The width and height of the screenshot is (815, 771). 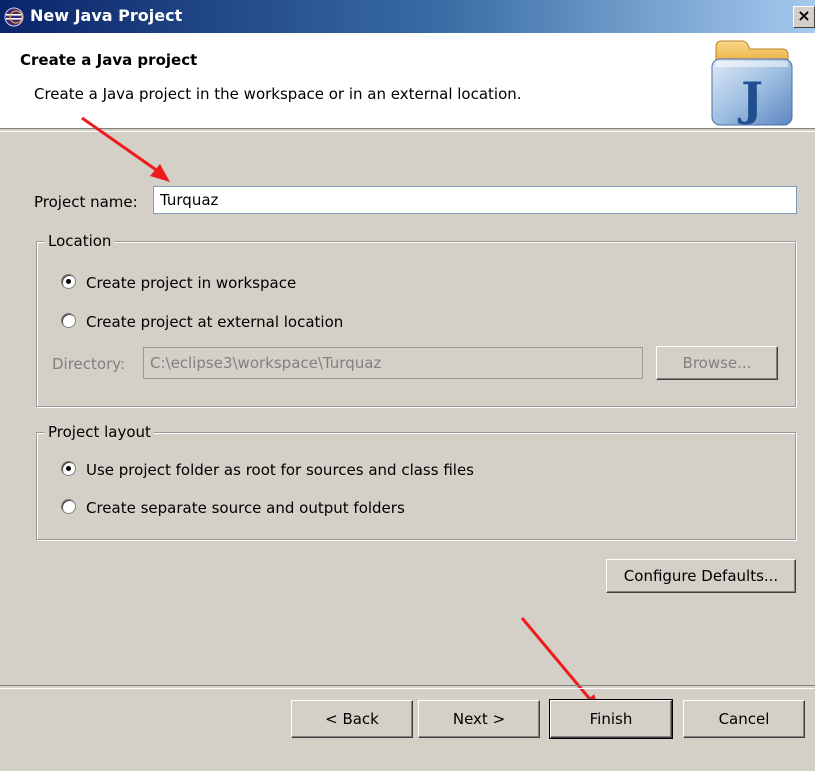 What do you see at coordinates (86, 202) in the screenshot?
I see `project-name-label: Project name:` at bounding box center [86, 202].